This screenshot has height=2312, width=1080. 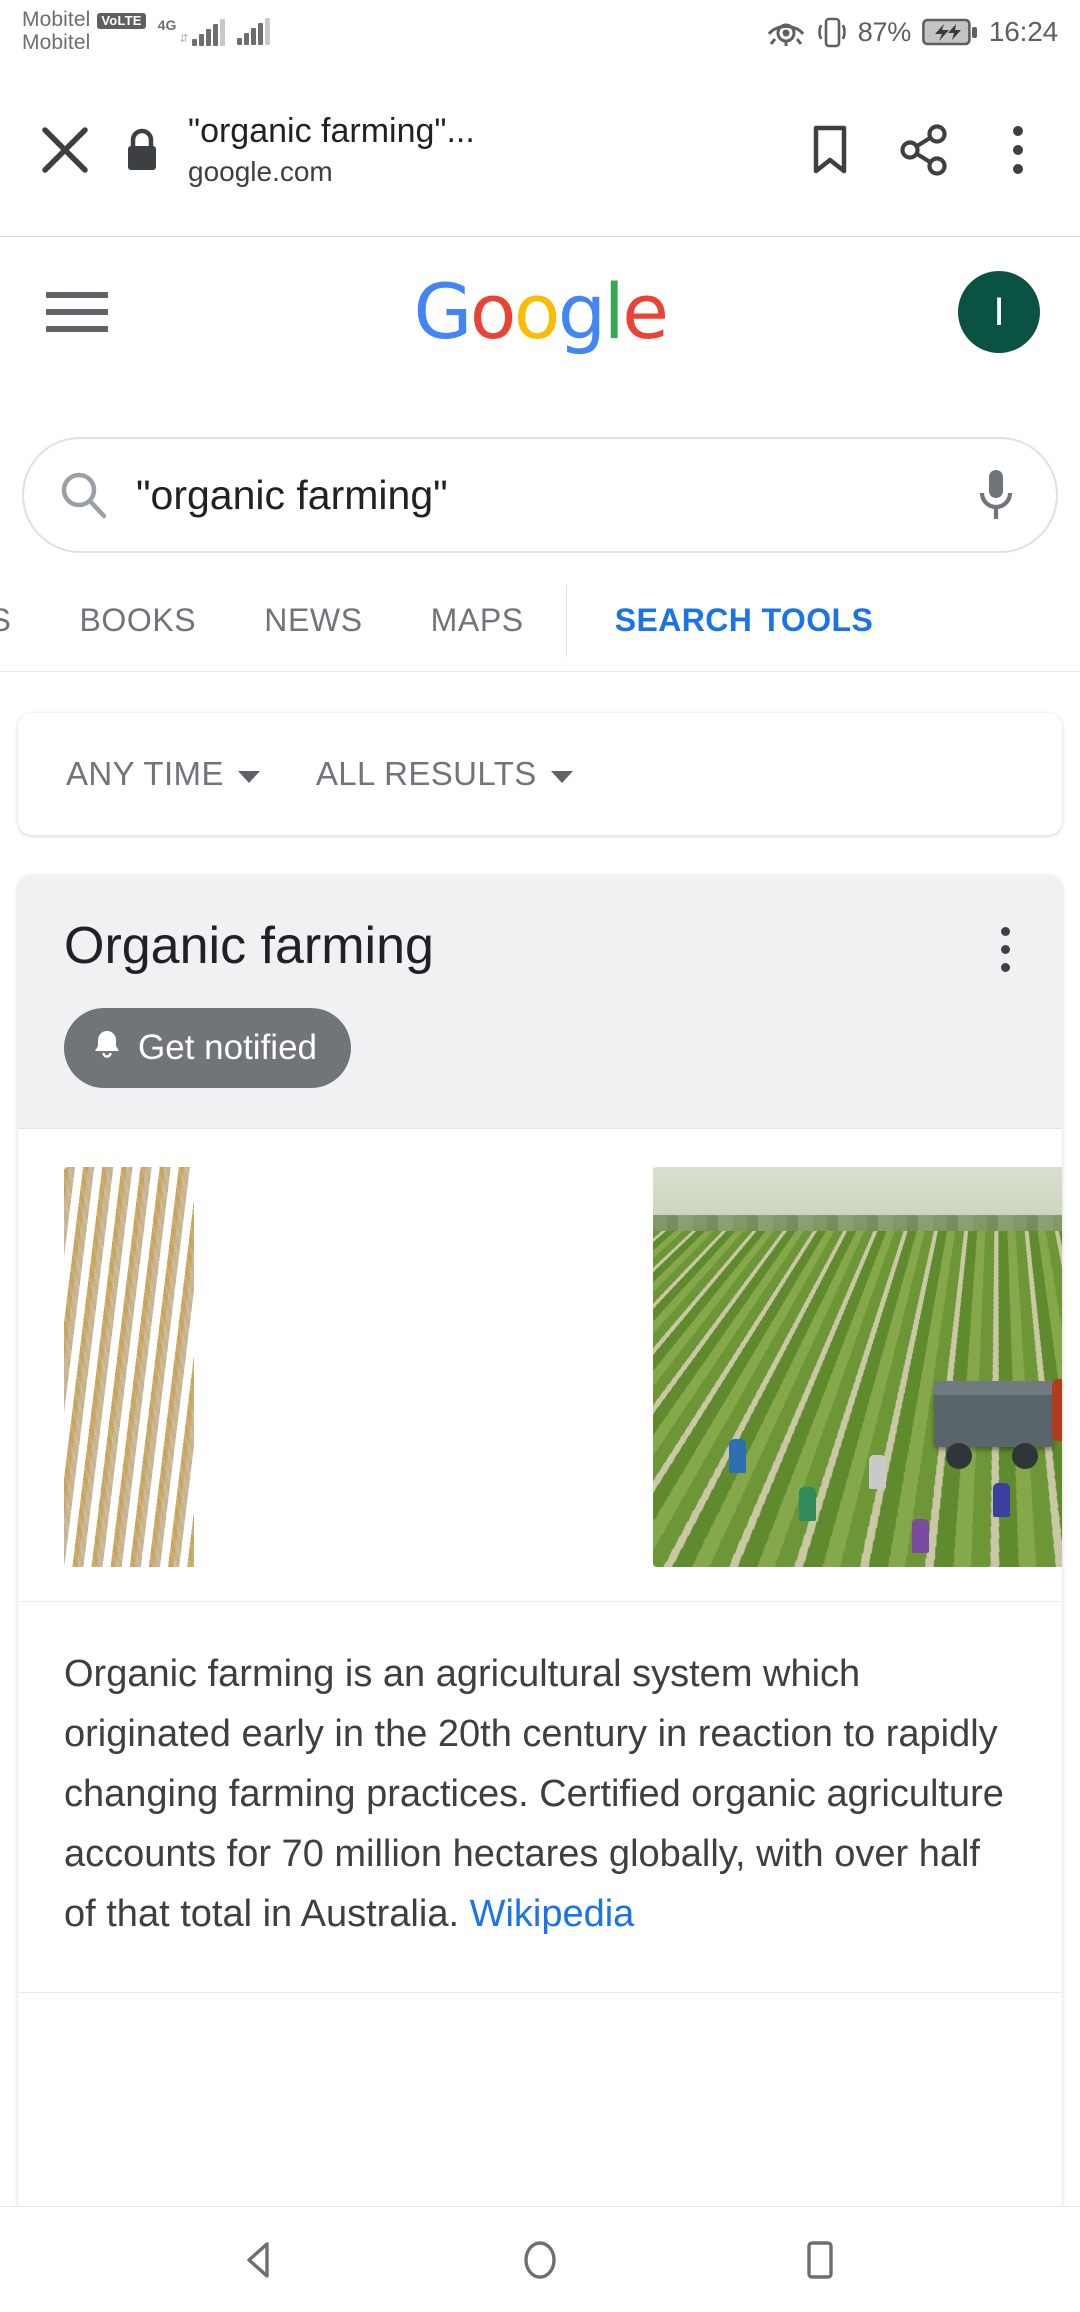 I want to click on get-notified-label: Get notified, so click(x=227, y=1048).